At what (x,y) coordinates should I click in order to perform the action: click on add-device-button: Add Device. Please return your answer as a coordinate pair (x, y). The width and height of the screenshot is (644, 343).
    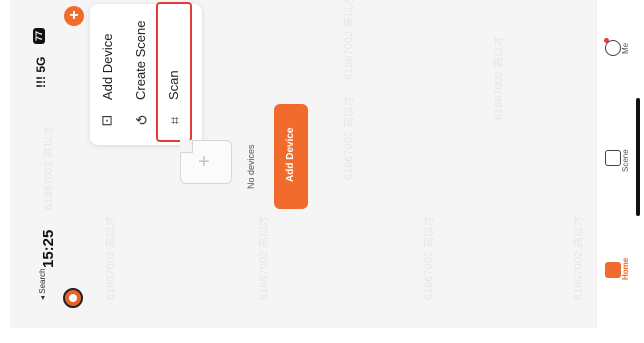
    Looking at the image, I should click on (291, 156).